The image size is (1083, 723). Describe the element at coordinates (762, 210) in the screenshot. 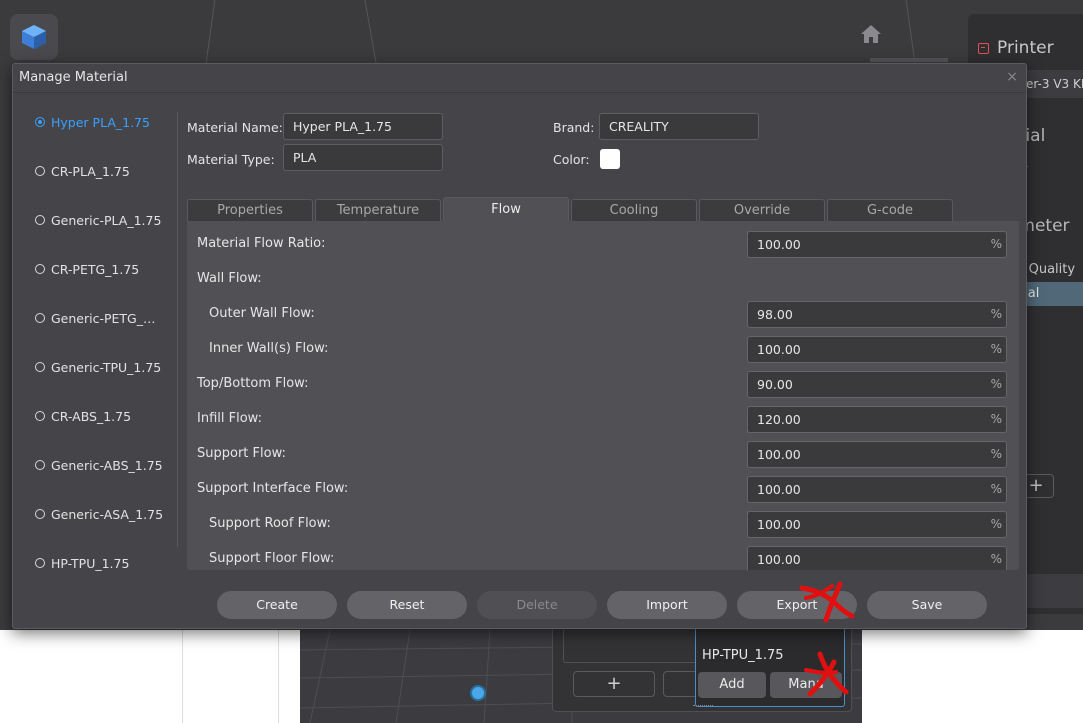

I see `tab-override: Override` at that location.